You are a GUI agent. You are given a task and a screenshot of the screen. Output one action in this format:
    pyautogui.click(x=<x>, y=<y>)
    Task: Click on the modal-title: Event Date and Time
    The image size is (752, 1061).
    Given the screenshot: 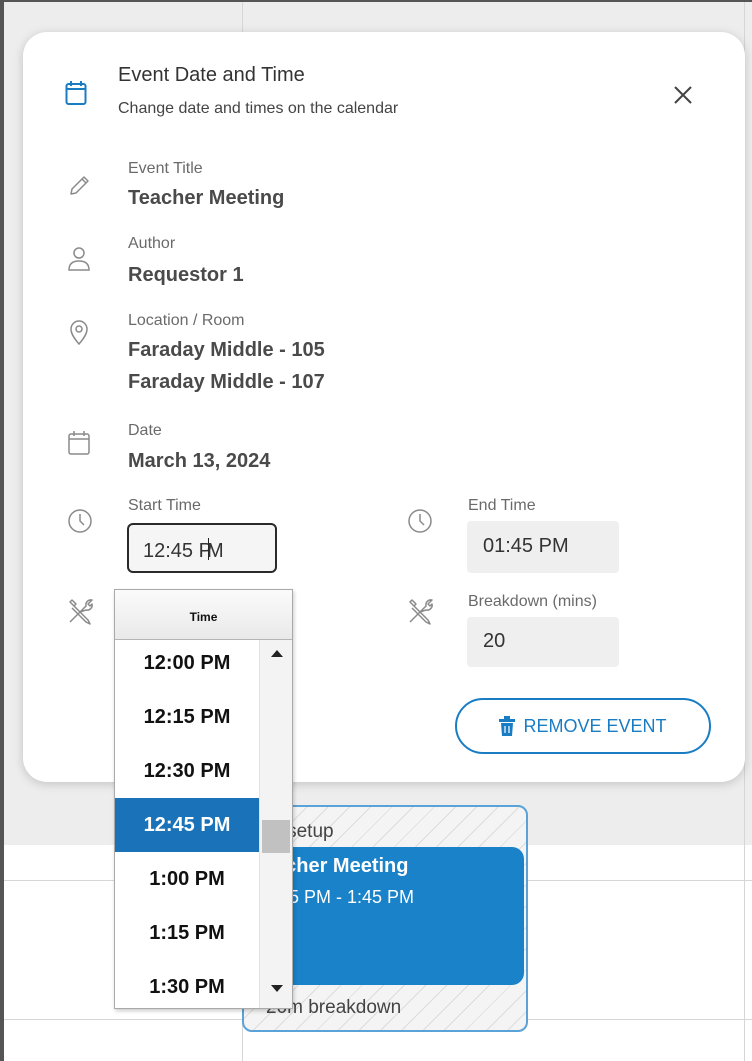 What is the action you would take?
    pyautogui.click(x=211, y=75)
    